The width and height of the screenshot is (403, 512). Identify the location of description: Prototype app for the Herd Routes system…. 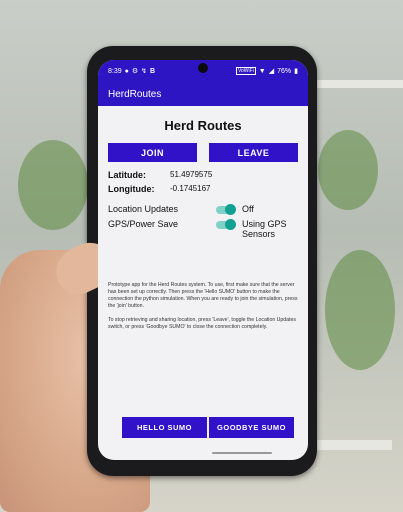
(203, 306).